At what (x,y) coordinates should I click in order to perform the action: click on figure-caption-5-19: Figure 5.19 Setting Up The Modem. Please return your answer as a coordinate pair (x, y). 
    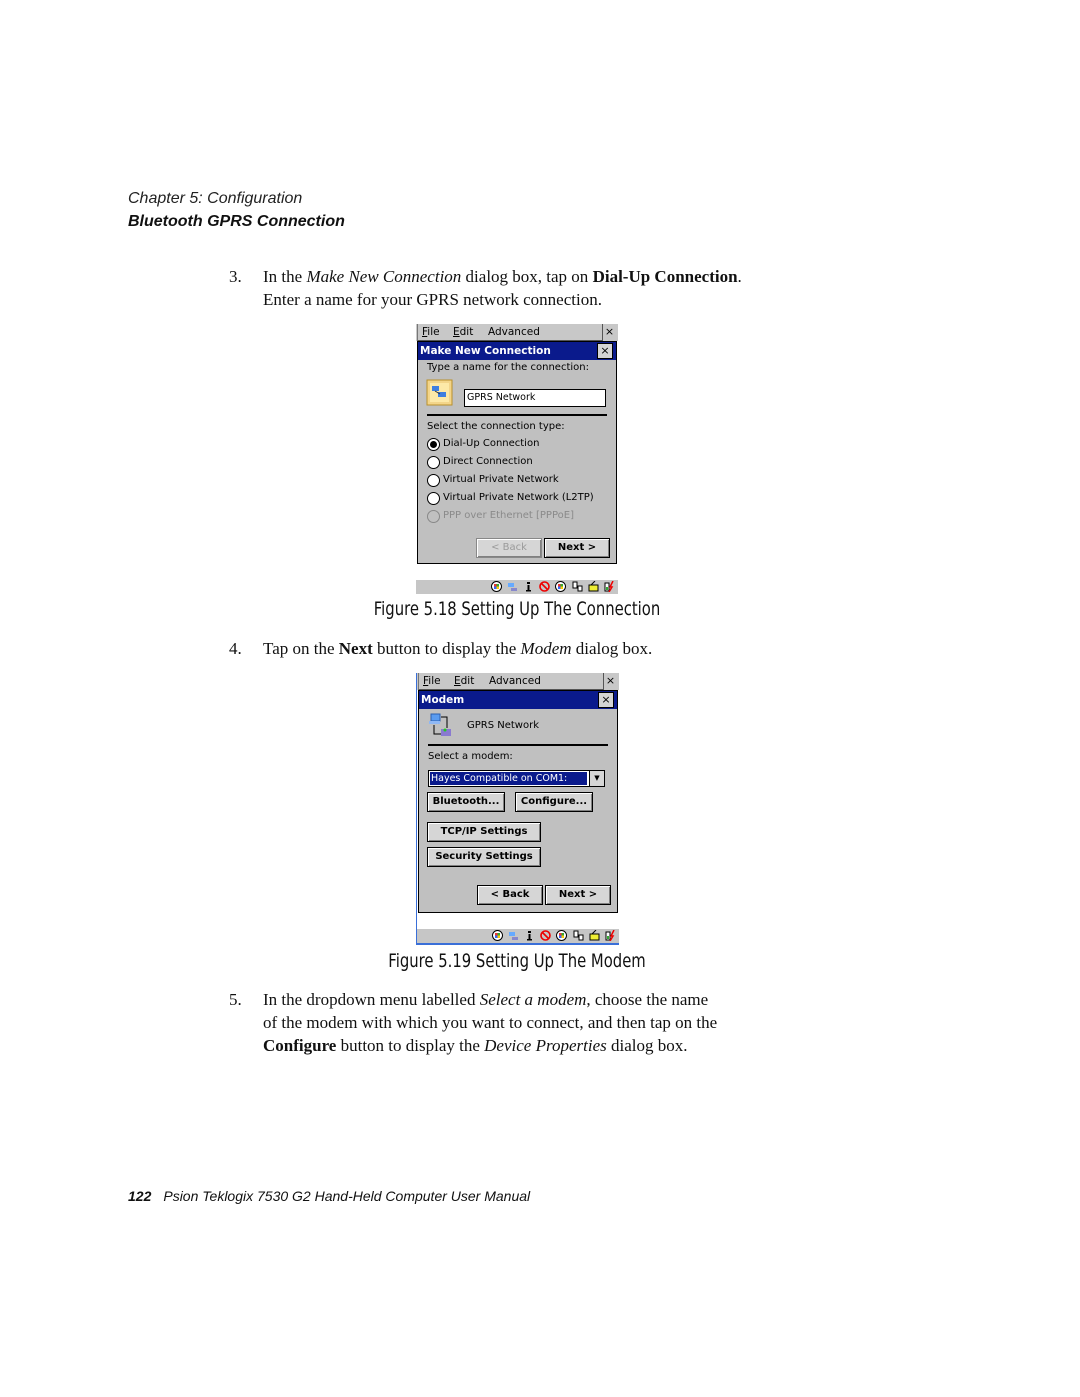
    Looking at the image, I should click on (517, 961).